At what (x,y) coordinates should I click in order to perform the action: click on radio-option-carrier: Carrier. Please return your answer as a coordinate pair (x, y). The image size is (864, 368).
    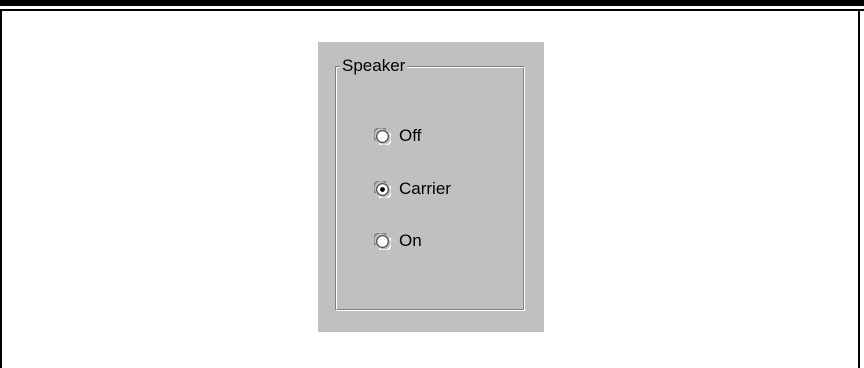
    Looking at the image, I should click on (412, 189).